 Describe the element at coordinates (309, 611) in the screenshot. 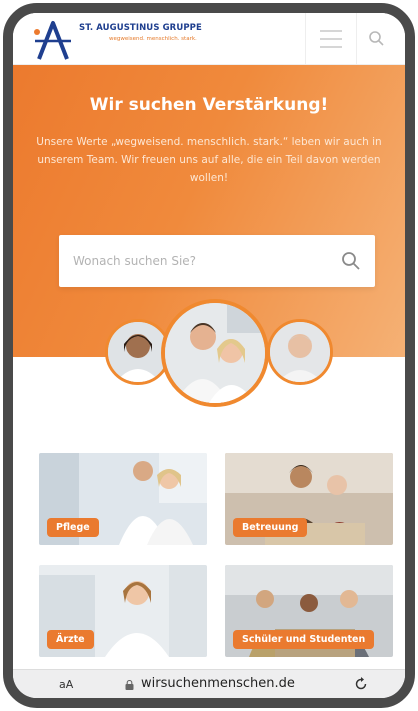

I see `category-tile-schueler-studenten: Schüler und Studenten` at that location.